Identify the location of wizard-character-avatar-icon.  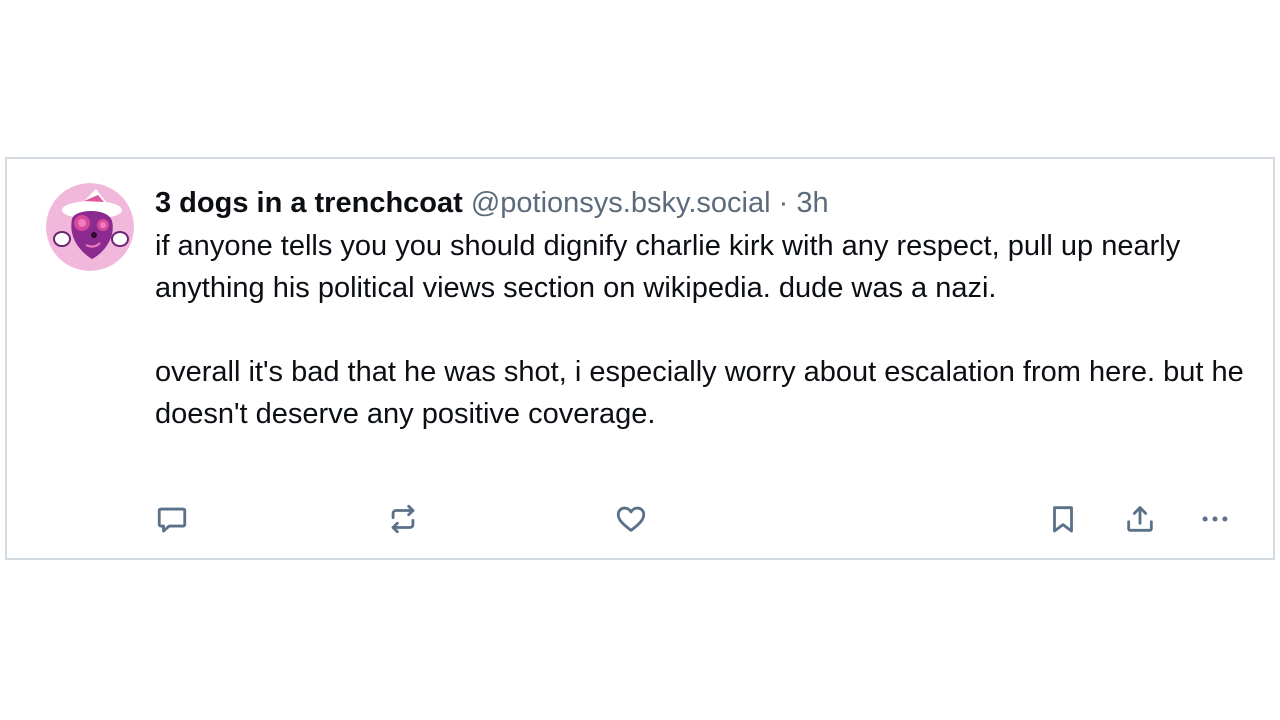
(90, 227).